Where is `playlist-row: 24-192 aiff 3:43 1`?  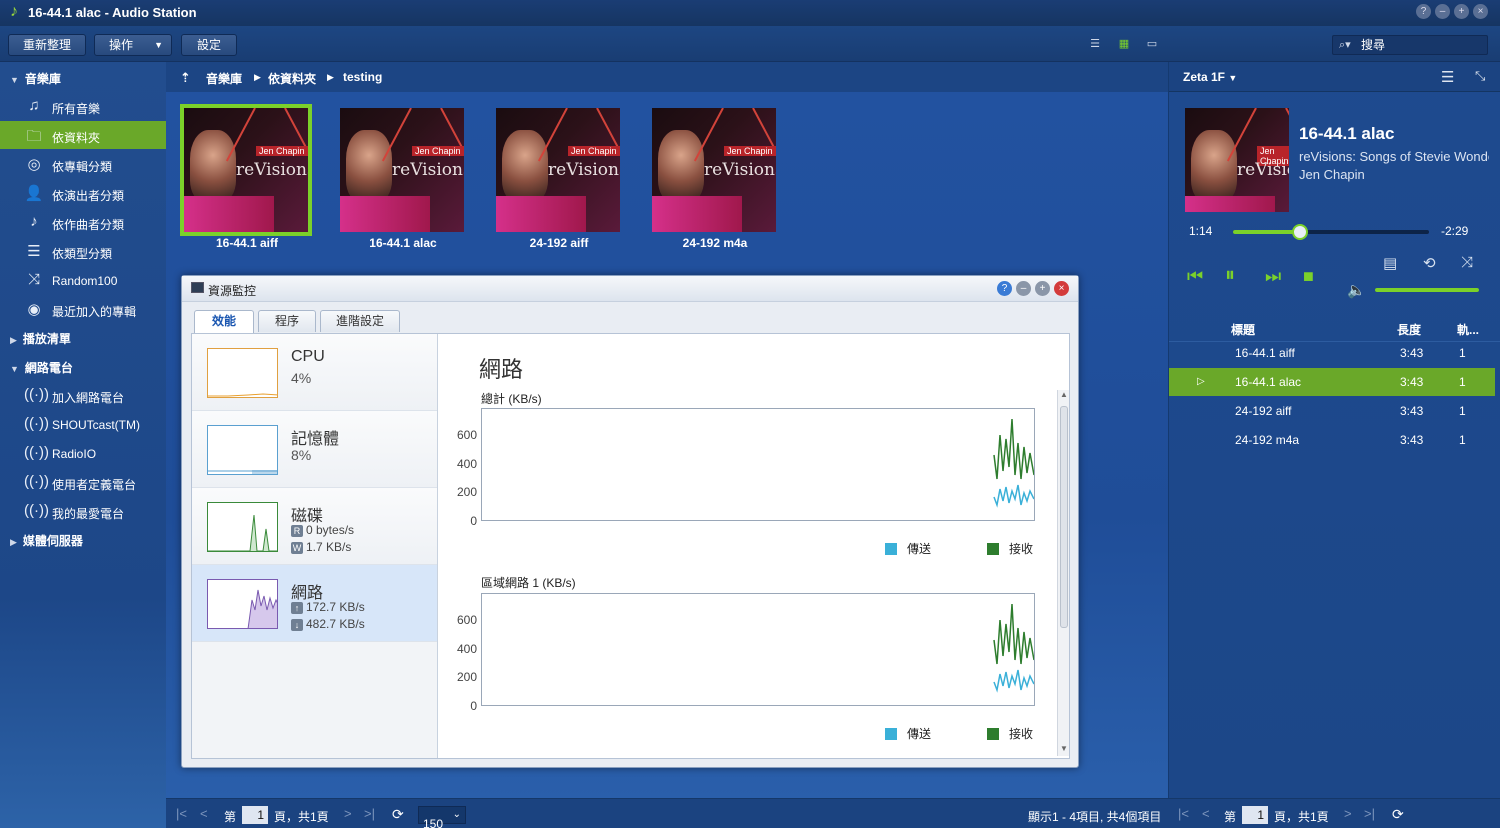
playlist-row: 24-192 aiff 3:43 1 is located at coordinates (1332, 411).